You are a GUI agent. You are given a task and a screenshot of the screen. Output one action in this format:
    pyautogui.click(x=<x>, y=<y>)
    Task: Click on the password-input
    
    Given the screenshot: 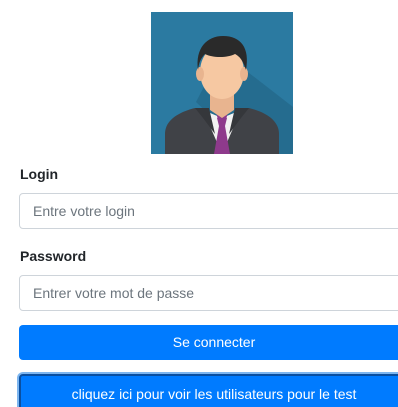 What is the action you would take?
    pyautogui.click(x=208, y=293)
    